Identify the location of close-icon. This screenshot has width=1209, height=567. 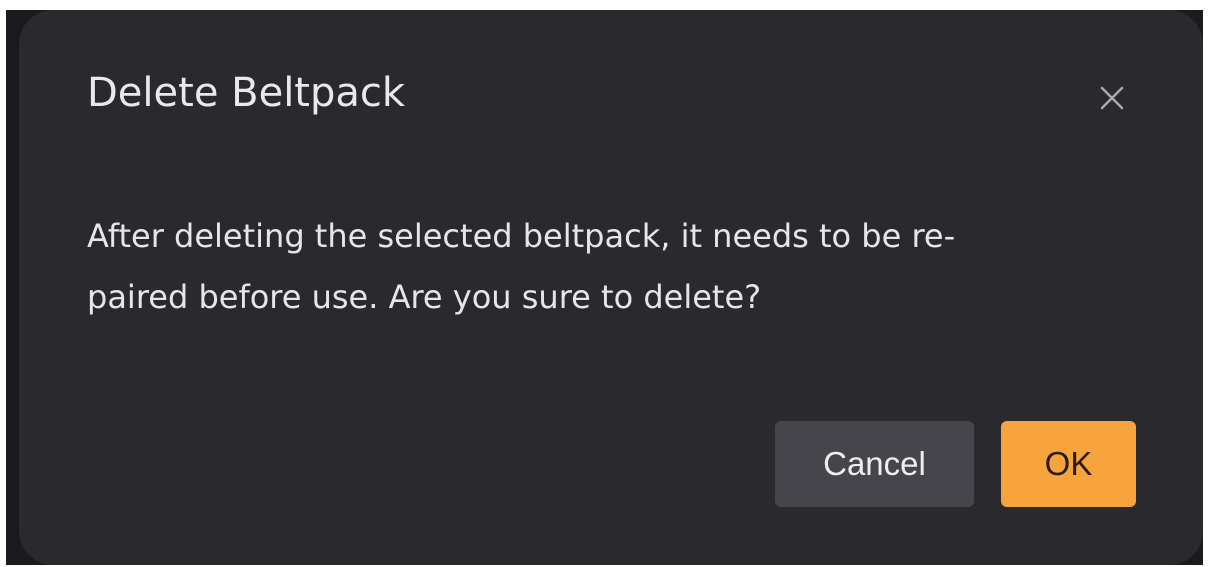
(1112, 98).